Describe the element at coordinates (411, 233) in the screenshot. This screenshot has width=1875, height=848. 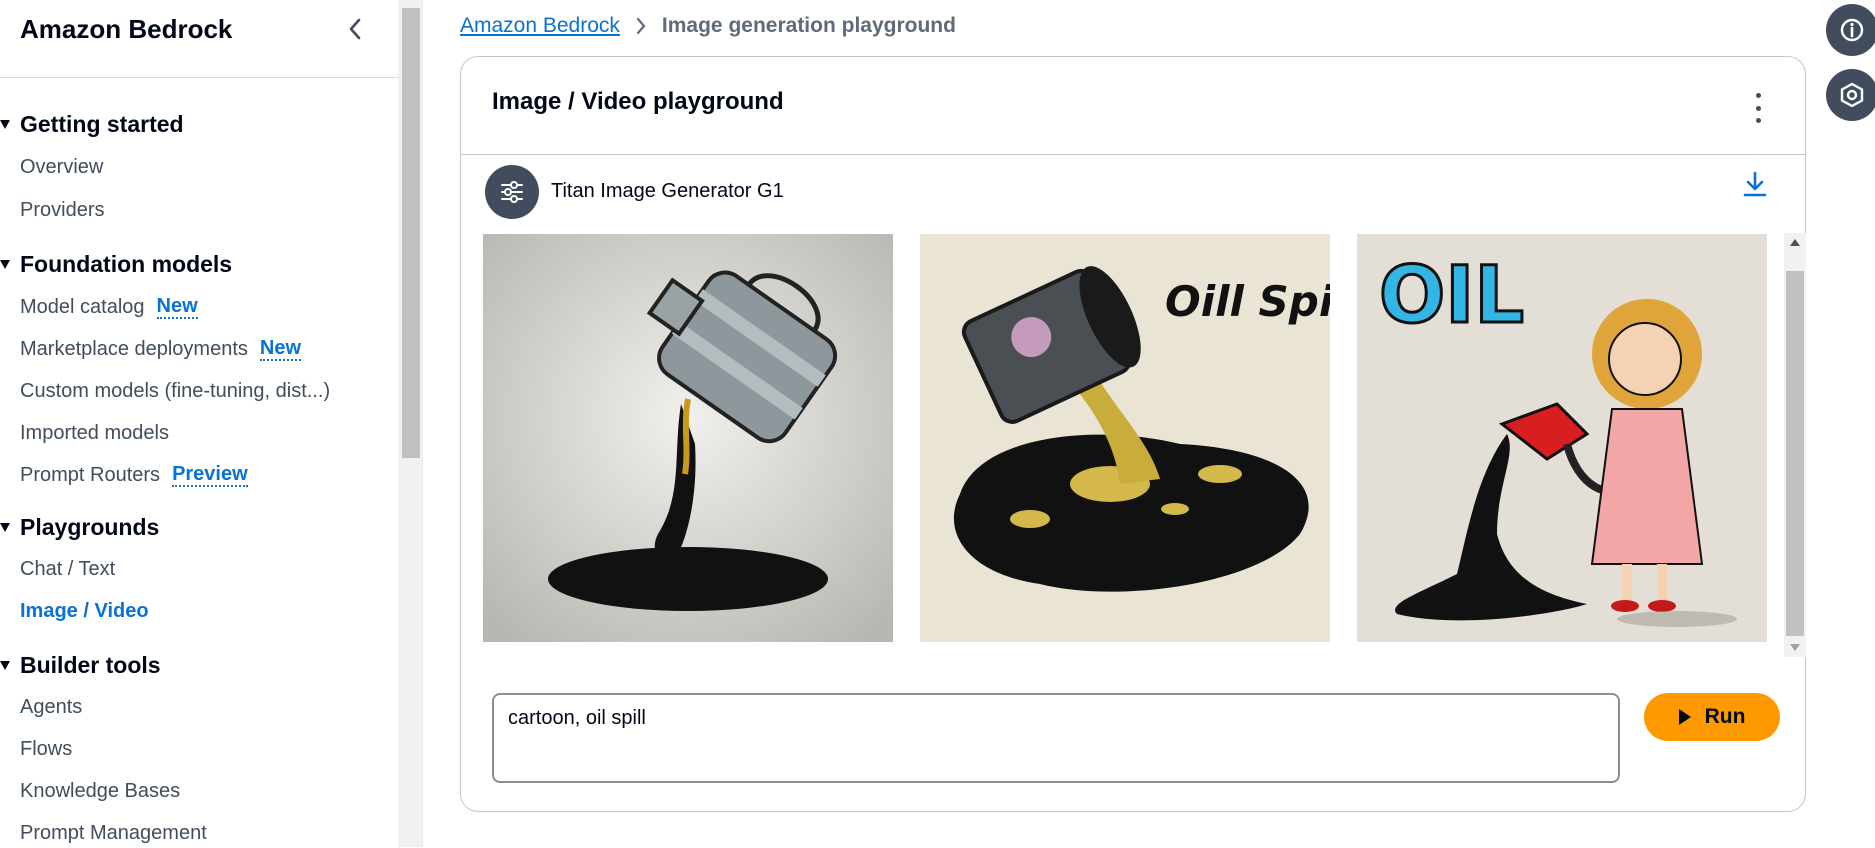
I see `sidebar-scrollbar-thumb` at that location.